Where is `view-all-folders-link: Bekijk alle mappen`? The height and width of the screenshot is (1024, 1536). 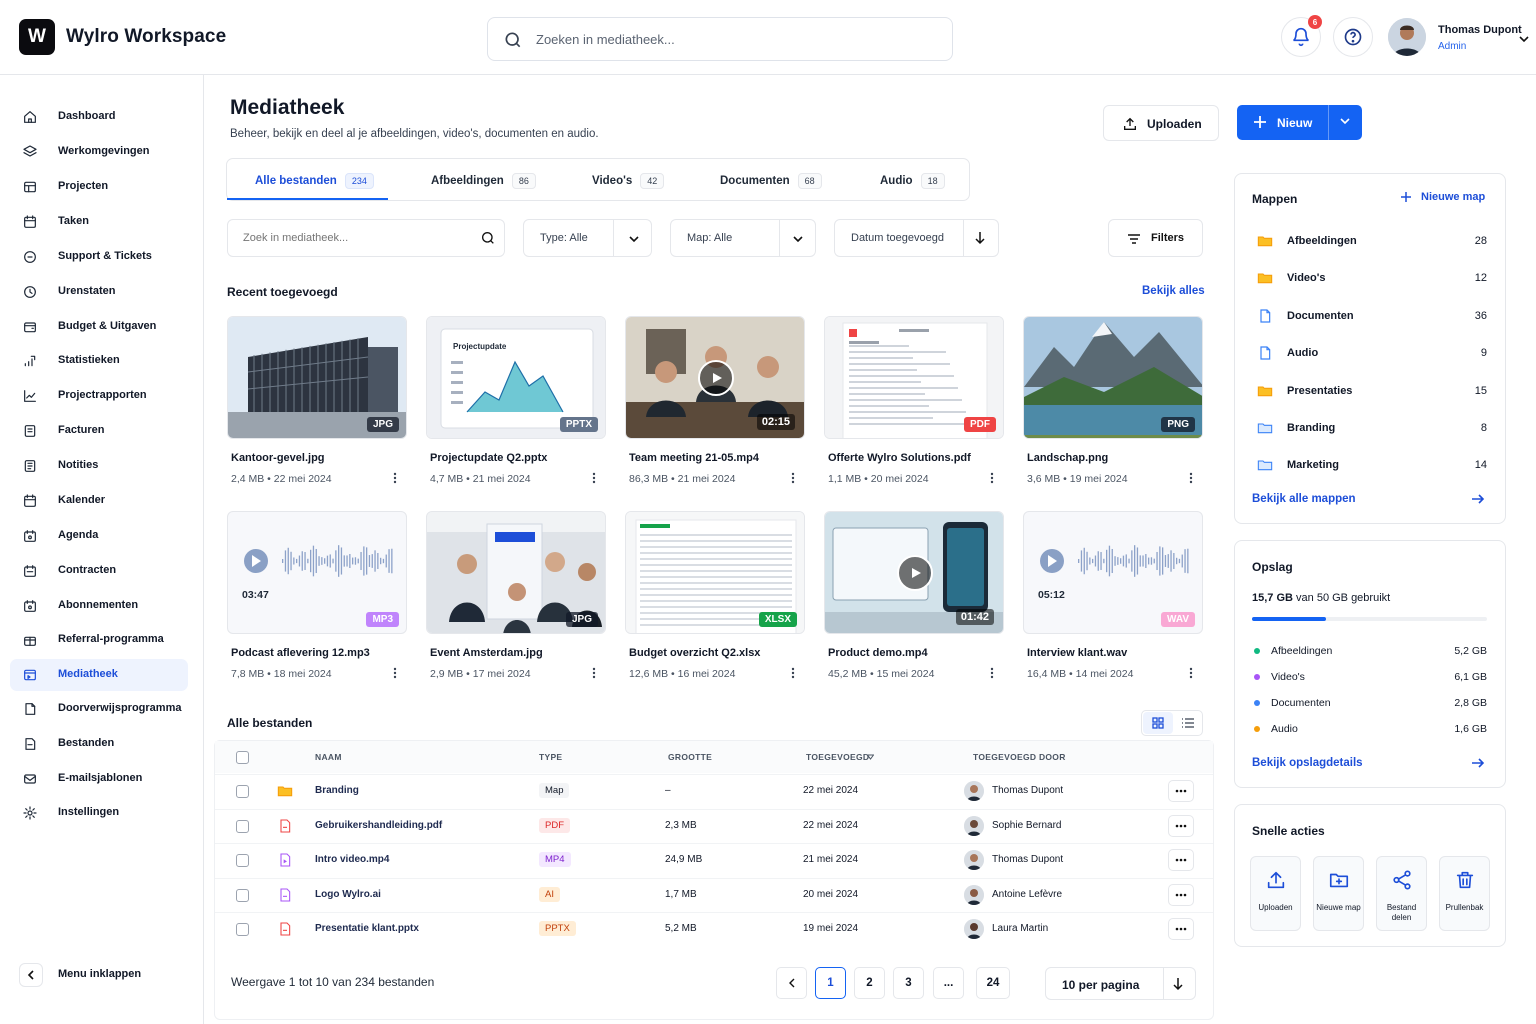 view-all-folders-link: Bekijk alle mappen is located at coordinates (1304, 499).